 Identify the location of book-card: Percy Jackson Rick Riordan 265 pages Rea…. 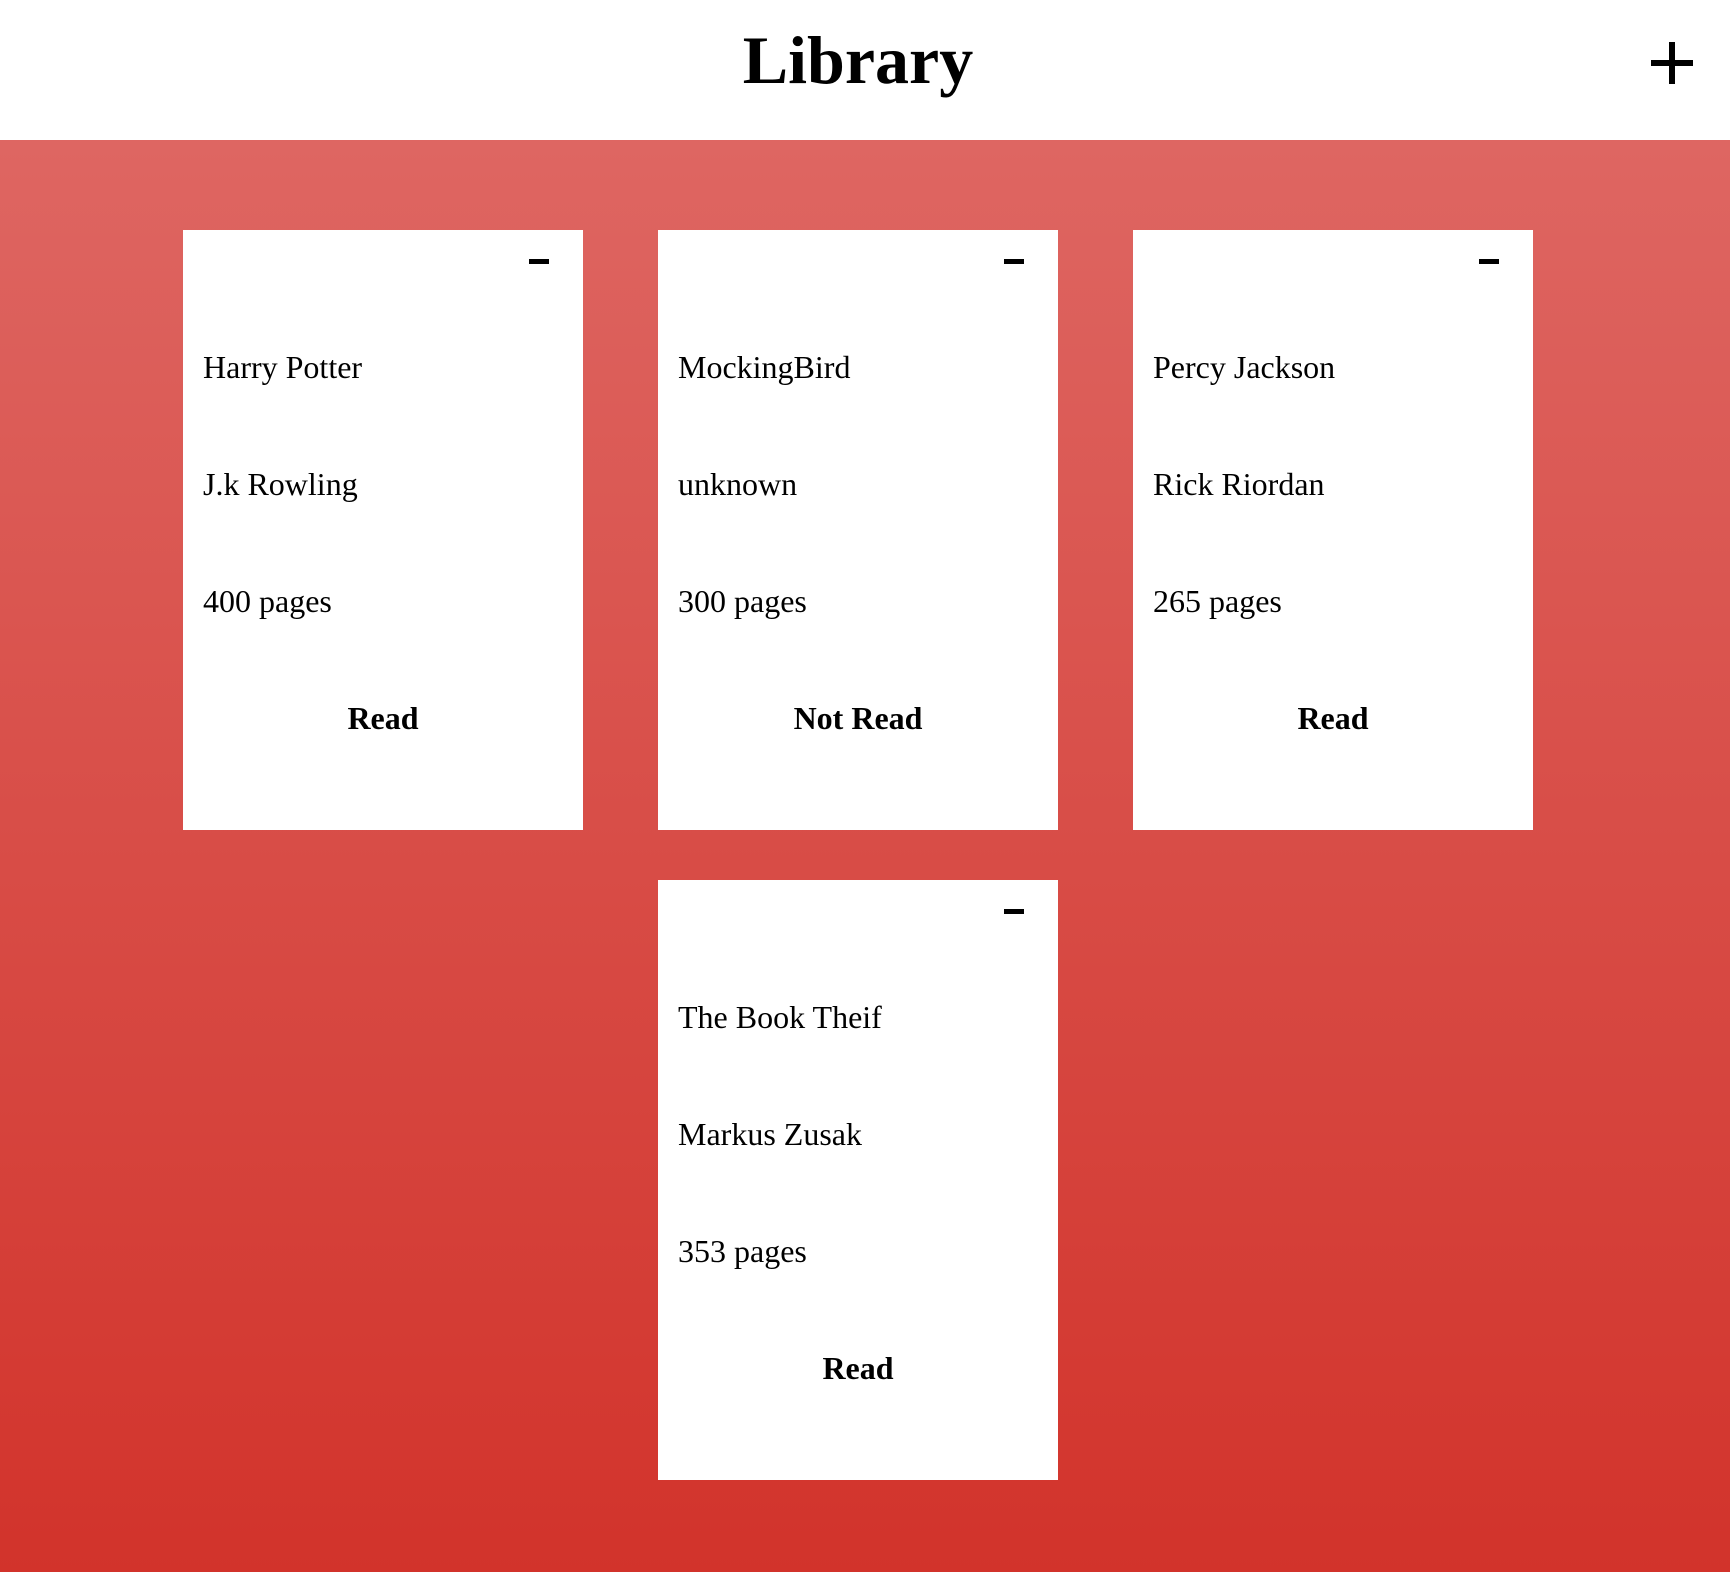
(1333, 530).